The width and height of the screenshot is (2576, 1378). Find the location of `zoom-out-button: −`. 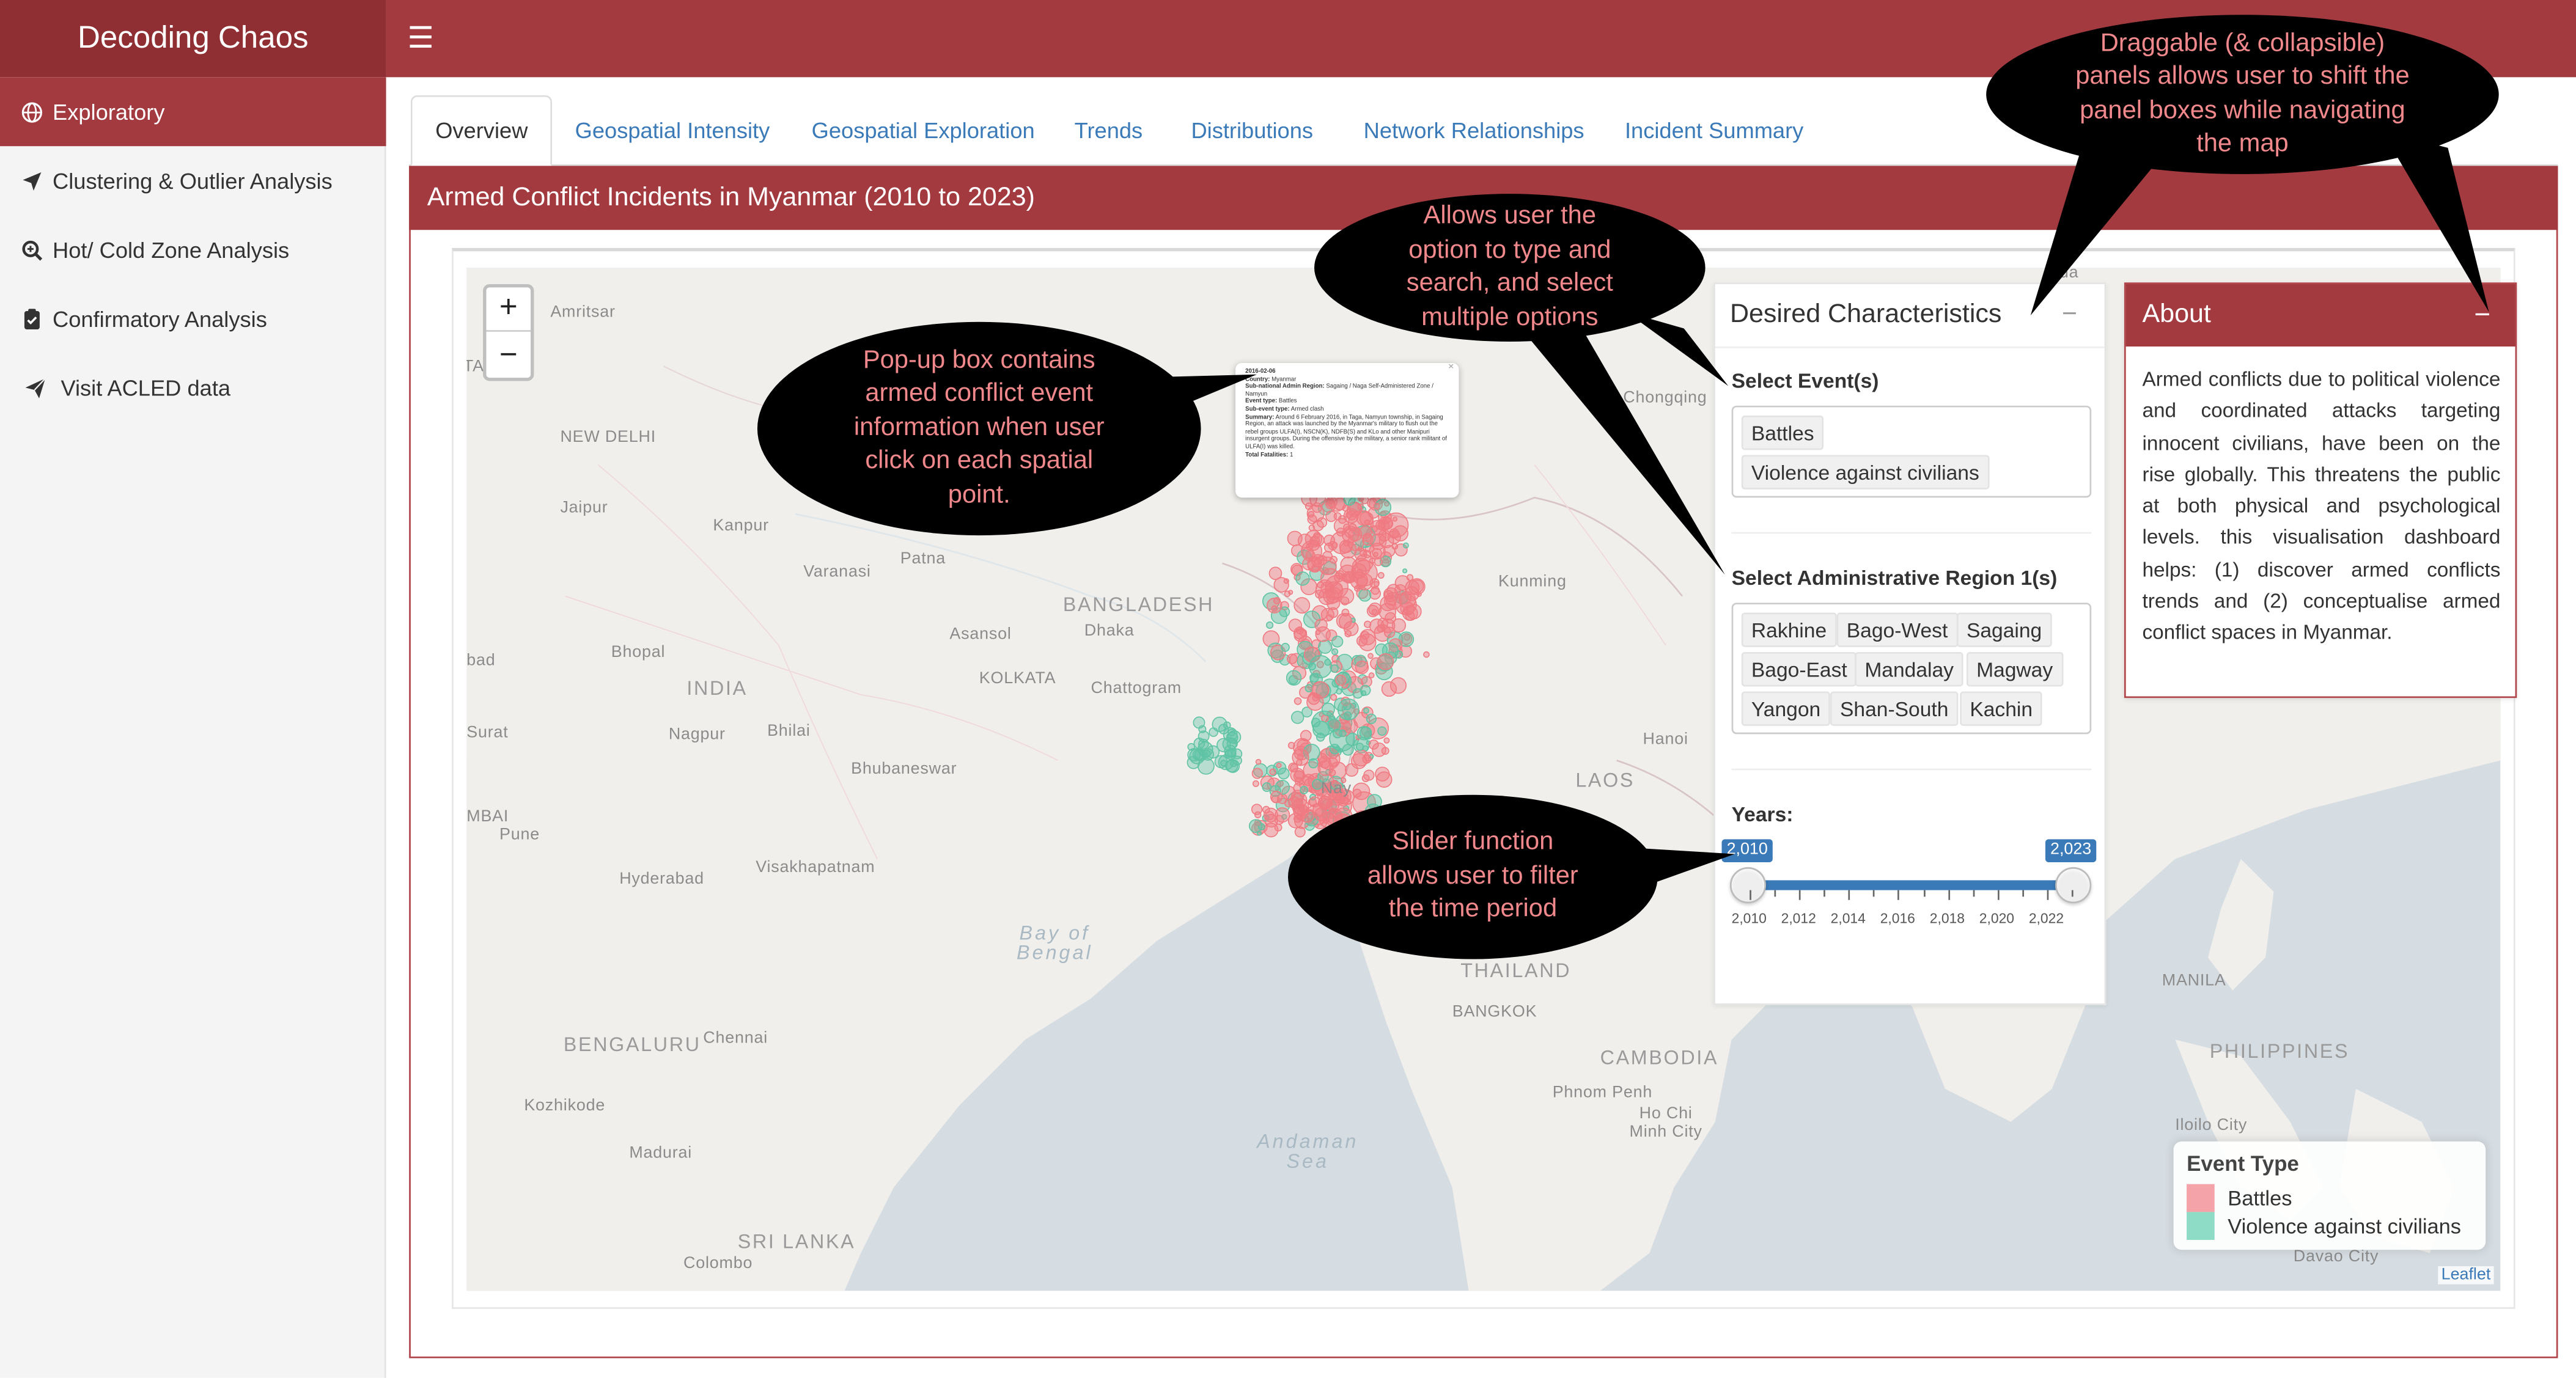

zoom-out-button: − is located at coordinates (509, 356).